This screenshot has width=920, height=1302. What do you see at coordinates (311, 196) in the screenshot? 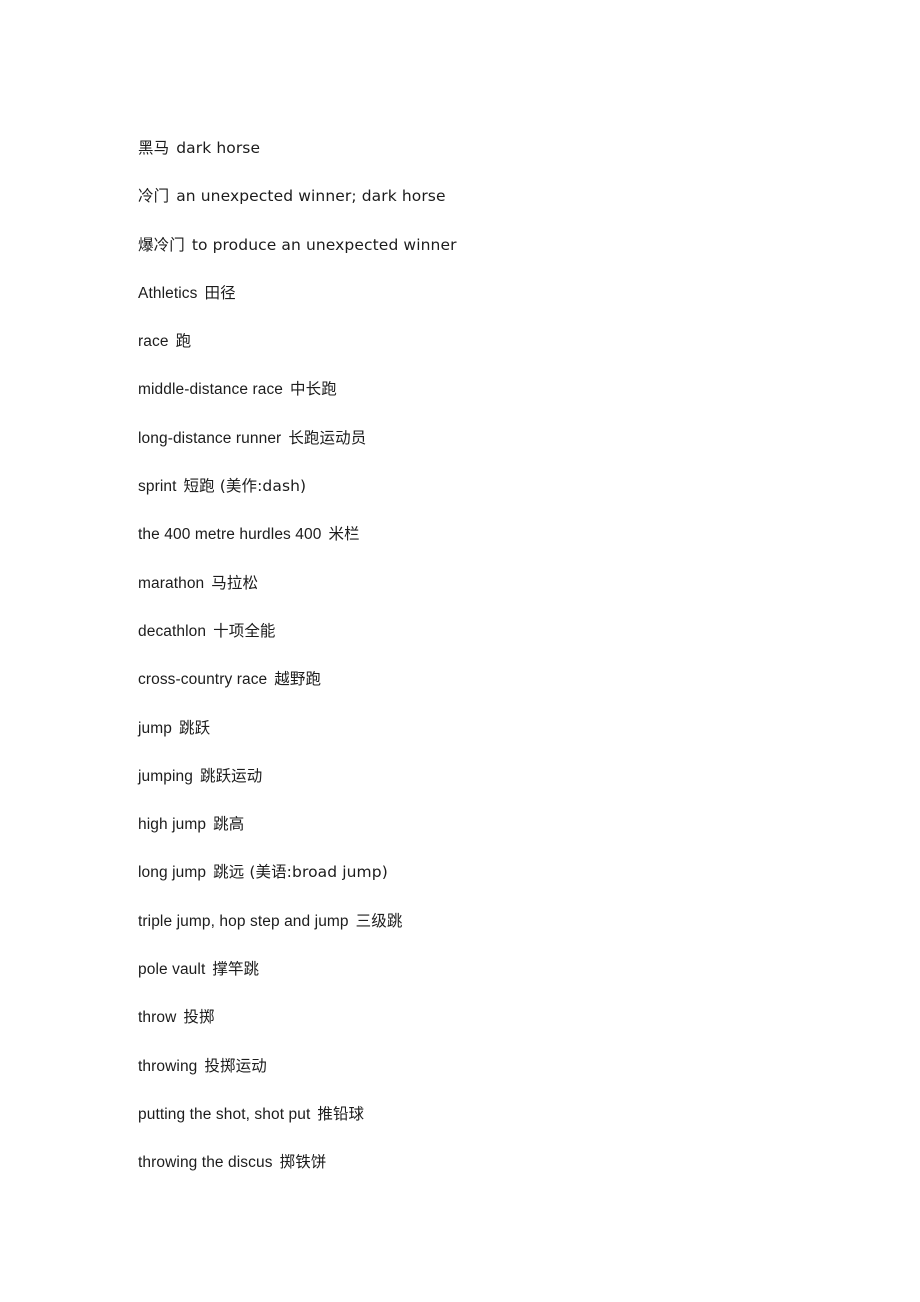
I see `glossary-gloss: an unexpected winner; dark horse` at bounding box center [311, 196].